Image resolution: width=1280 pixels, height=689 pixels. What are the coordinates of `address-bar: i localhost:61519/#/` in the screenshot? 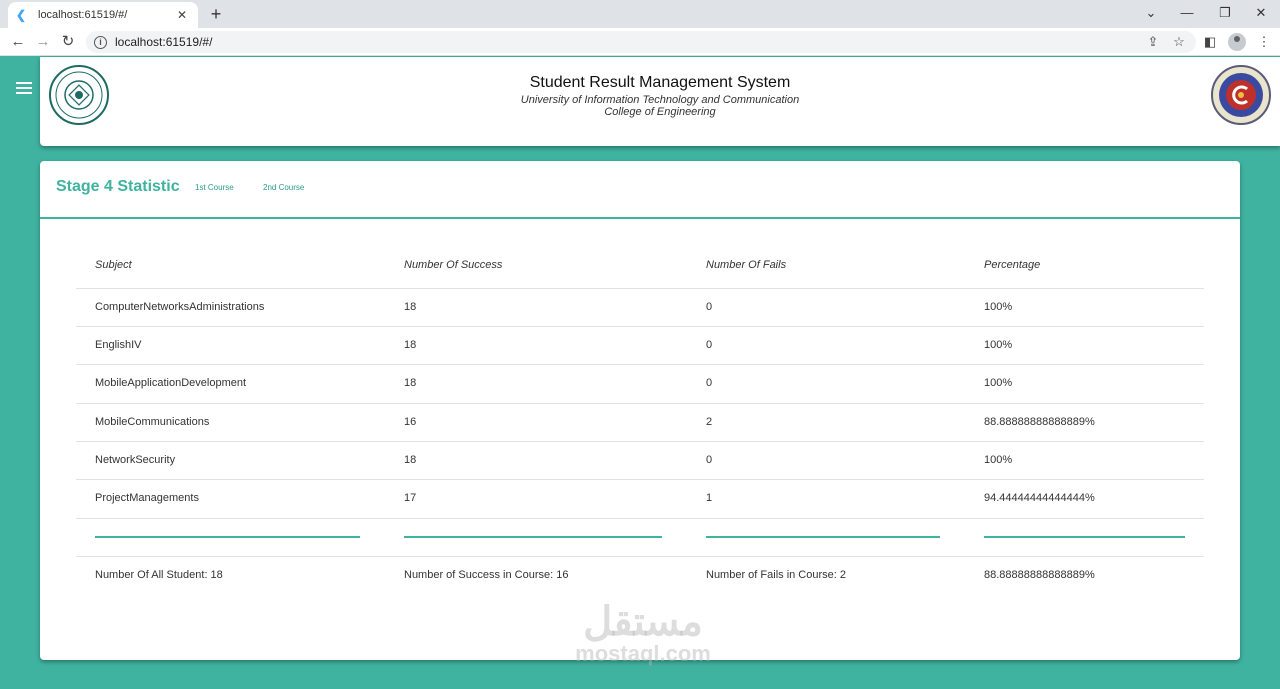 It's located at (641, 42).